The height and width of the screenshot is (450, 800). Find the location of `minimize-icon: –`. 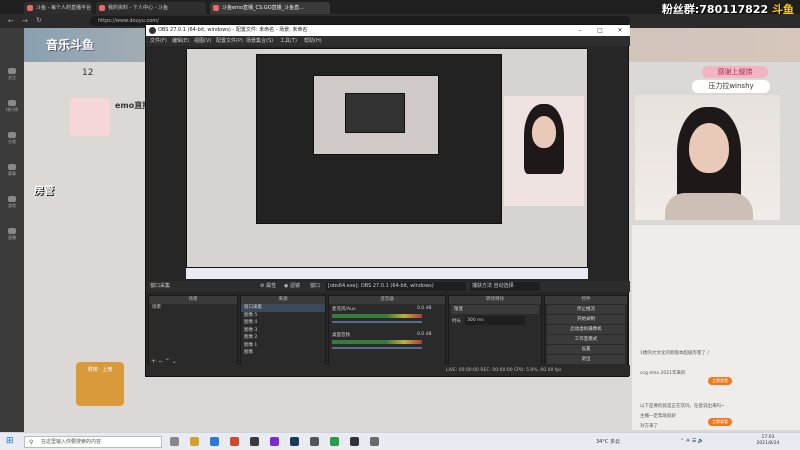

minimize-icon: – is located at coordinates (580, 30).